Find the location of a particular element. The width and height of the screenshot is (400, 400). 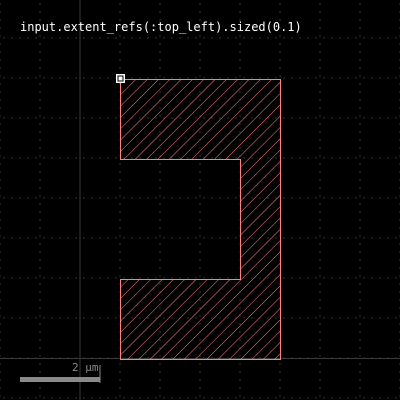

scale-bar-fill is located at coordinates (60, 379).